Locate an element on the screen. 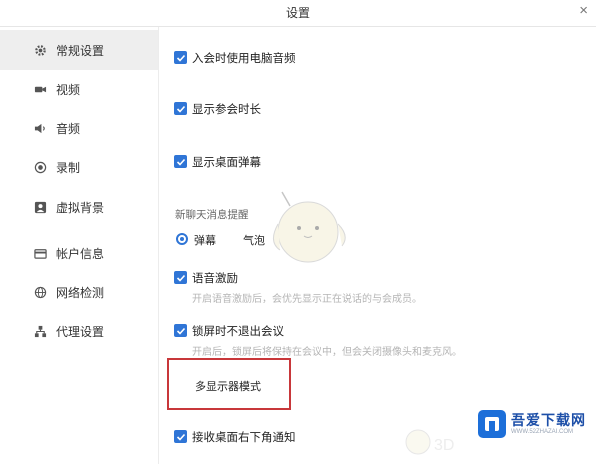 The height and width of the screenshot is (464, 596). mascot-small-watermark-icon: 3D is located at coordinates (429, 442).